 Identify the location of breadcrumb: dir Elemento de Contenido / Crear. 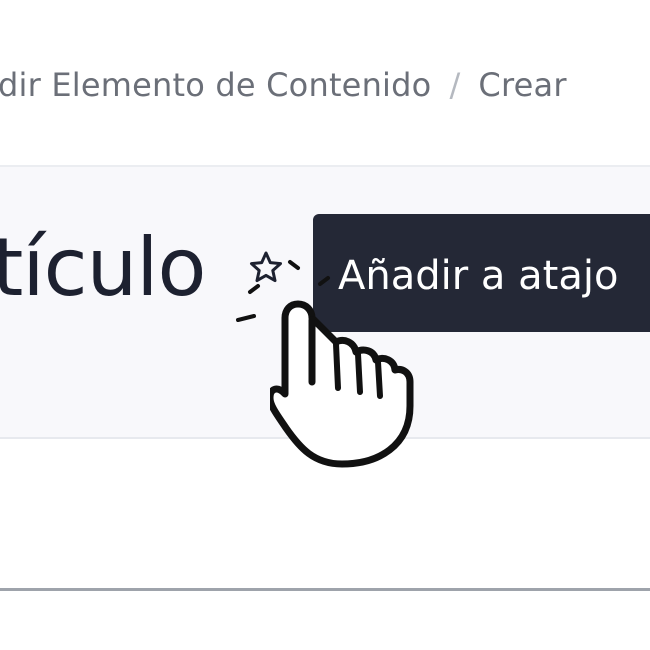
(283, 85).